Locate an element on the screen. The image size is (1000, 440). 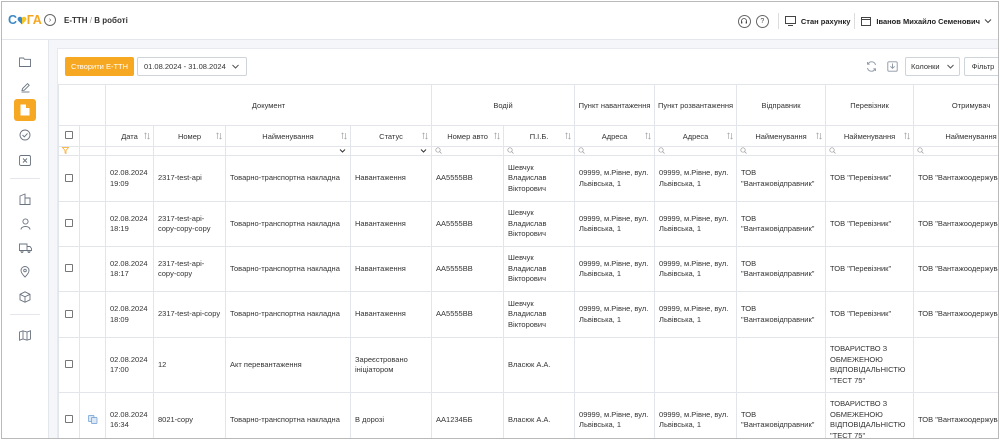
sidebar-box-icon is located at coordinates (25, 297).